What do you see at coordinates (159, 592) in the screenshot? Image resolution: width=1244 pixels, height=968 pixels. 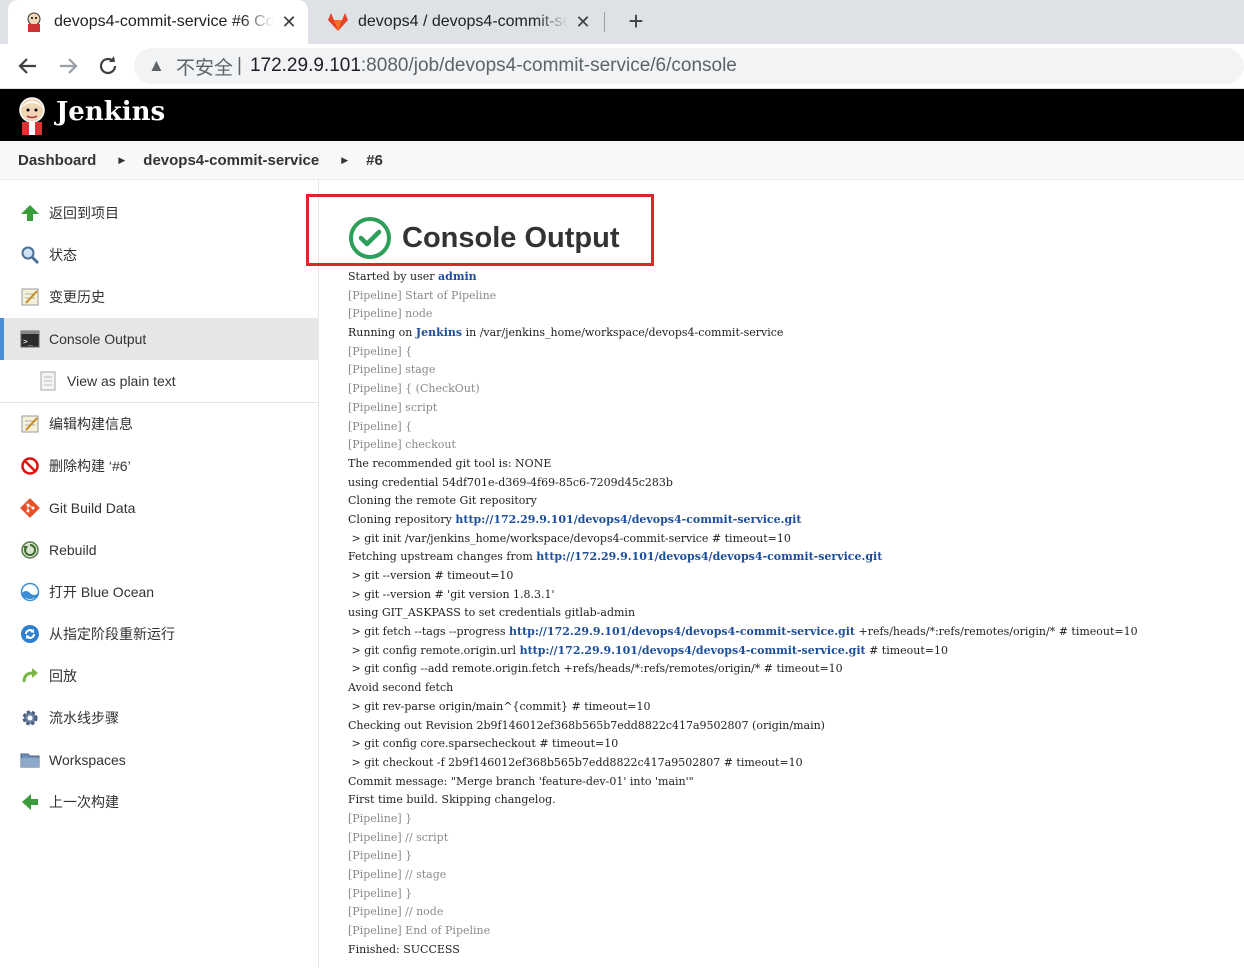 I see `sidebar-item-blue-ocean: 打开 Blue Ocean` at bounding box center [159, 592].